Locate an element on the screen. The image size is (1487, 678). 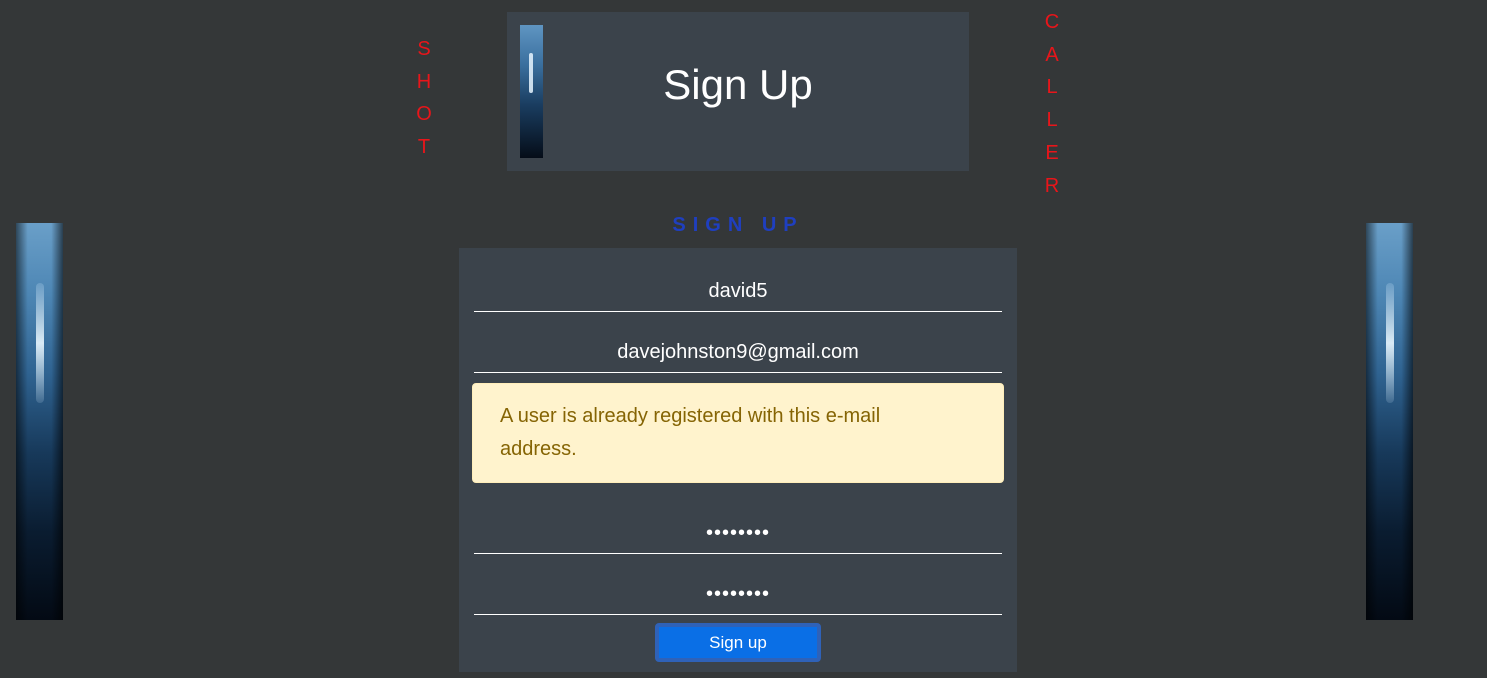
letter: A is located at coordinates (1052, 54).